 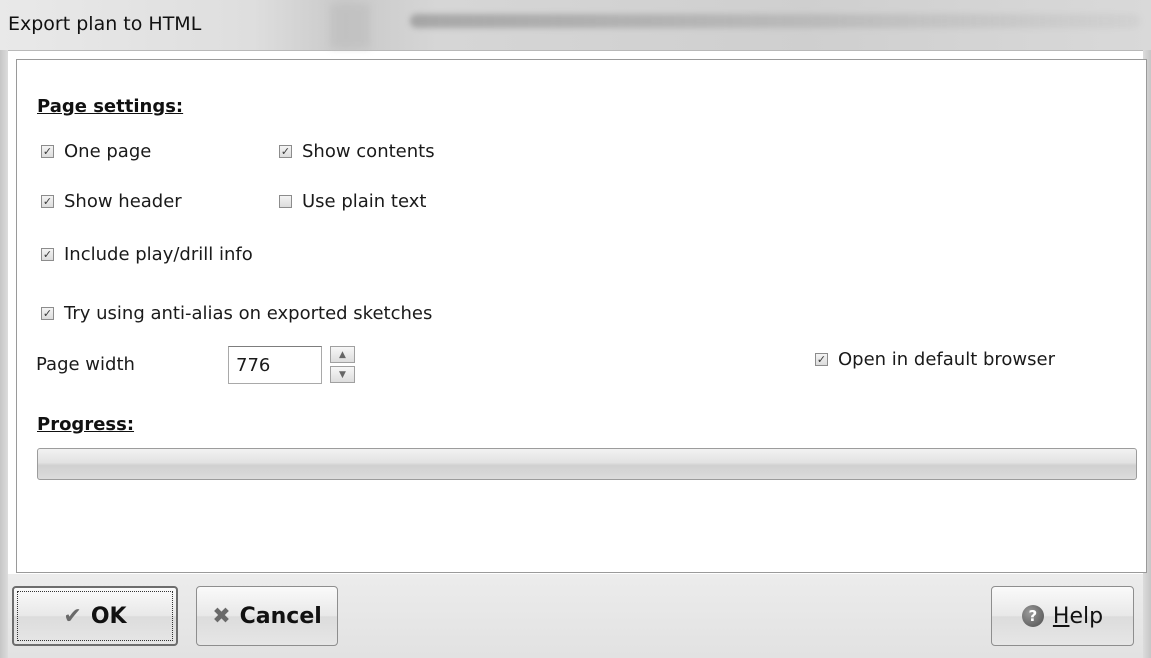 I want to click on open-in-browser-checkbox: ✓ Open in default browser, so click(x=935, y=359).